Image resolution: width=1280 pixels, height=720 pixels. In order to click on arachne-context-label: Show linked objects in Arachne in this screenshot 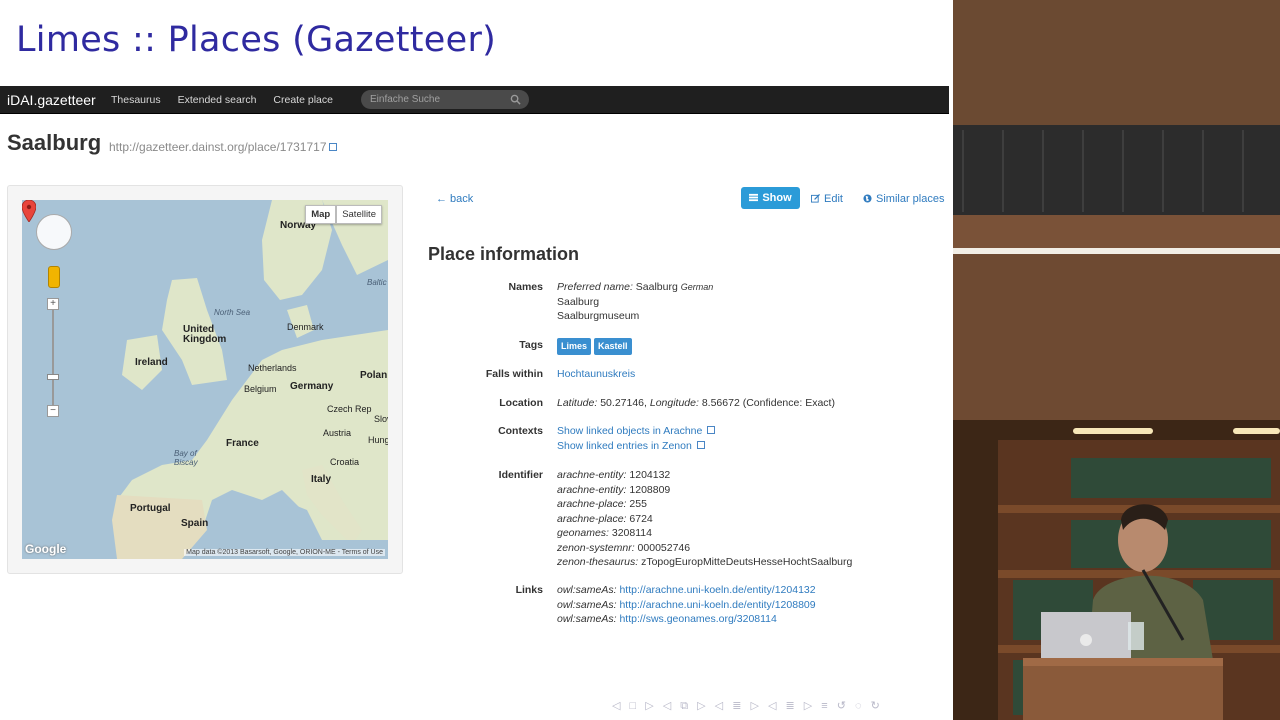, I will do `click(630, 431)`.